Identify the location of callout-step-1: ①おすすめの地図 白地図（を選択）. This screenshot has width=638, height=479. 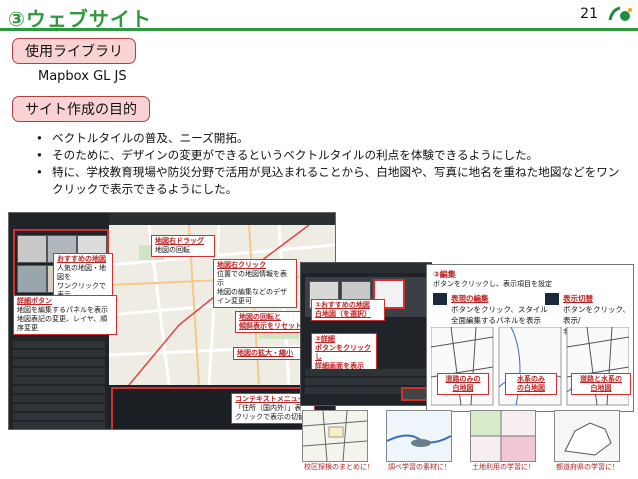
(348, 310).